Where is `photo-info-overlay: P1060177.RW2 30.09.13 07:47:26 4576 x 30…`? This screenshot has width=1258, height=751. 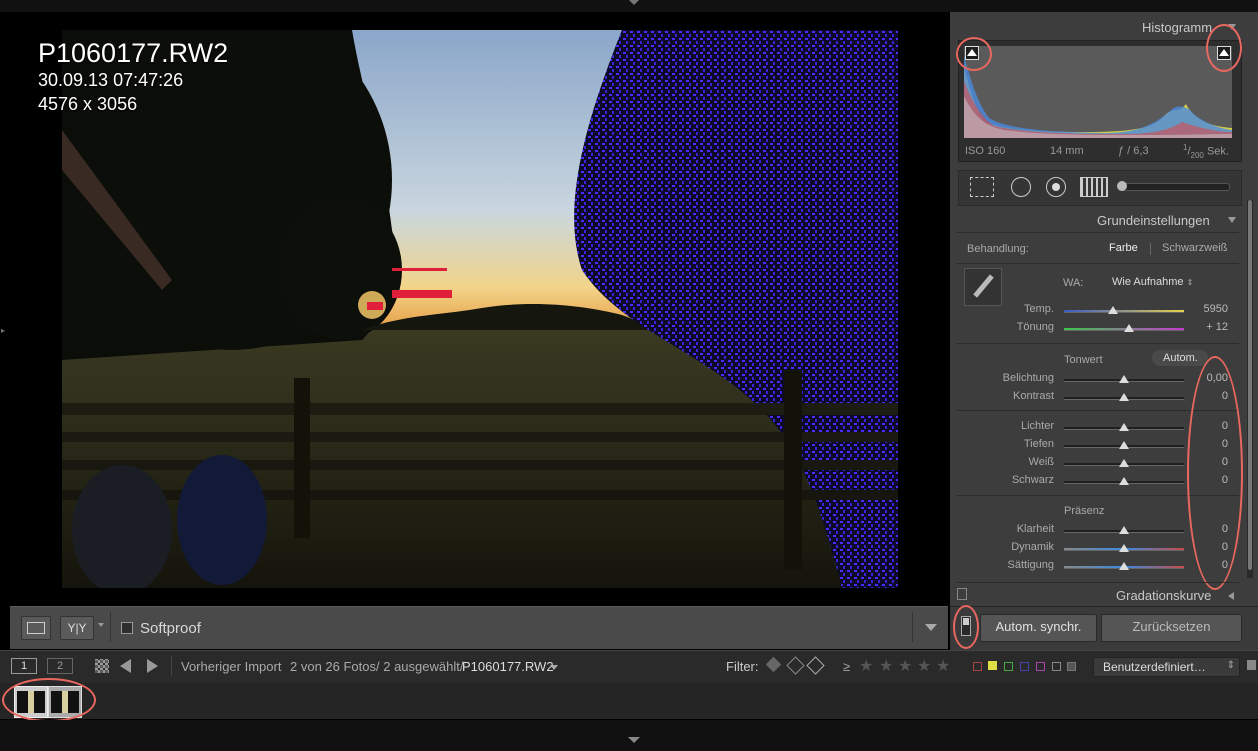
photo-info-overlay: P1060177.RW2 30.09.13 07:47:26 4576 x 30… is located at coordinates (133, 77).